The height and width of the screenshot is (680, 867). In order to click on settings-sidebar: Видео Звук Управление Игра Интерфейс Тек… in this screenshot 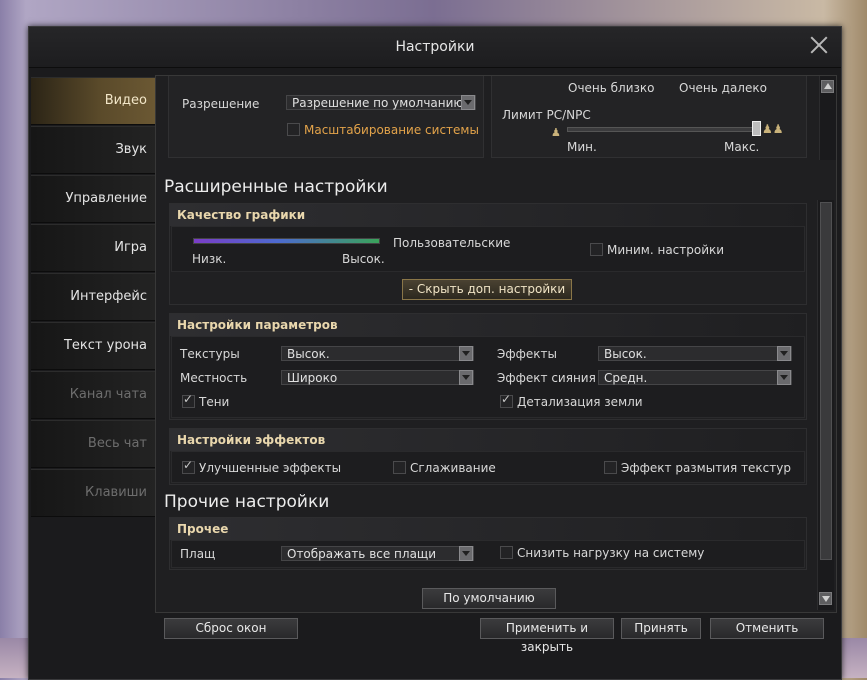, I will do `click(97, 297)`.